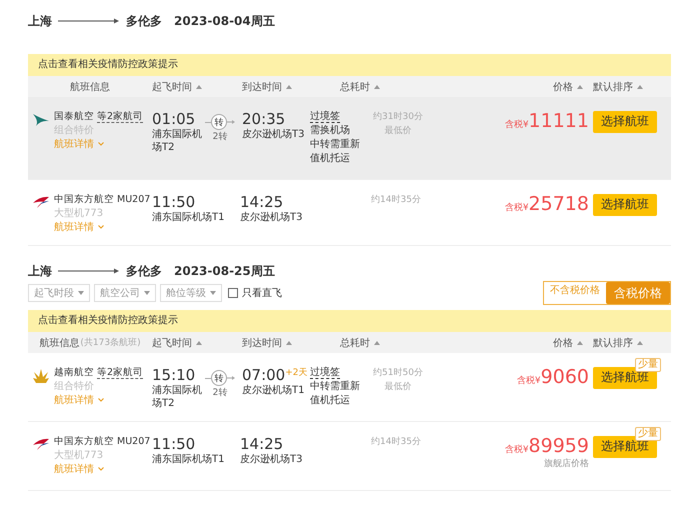 The height and width of the screenshot is (510, 683). What do you see at coordinates (558, 204) in the screenshot?
I see `price: 25718` at bounding box center [558, 204].